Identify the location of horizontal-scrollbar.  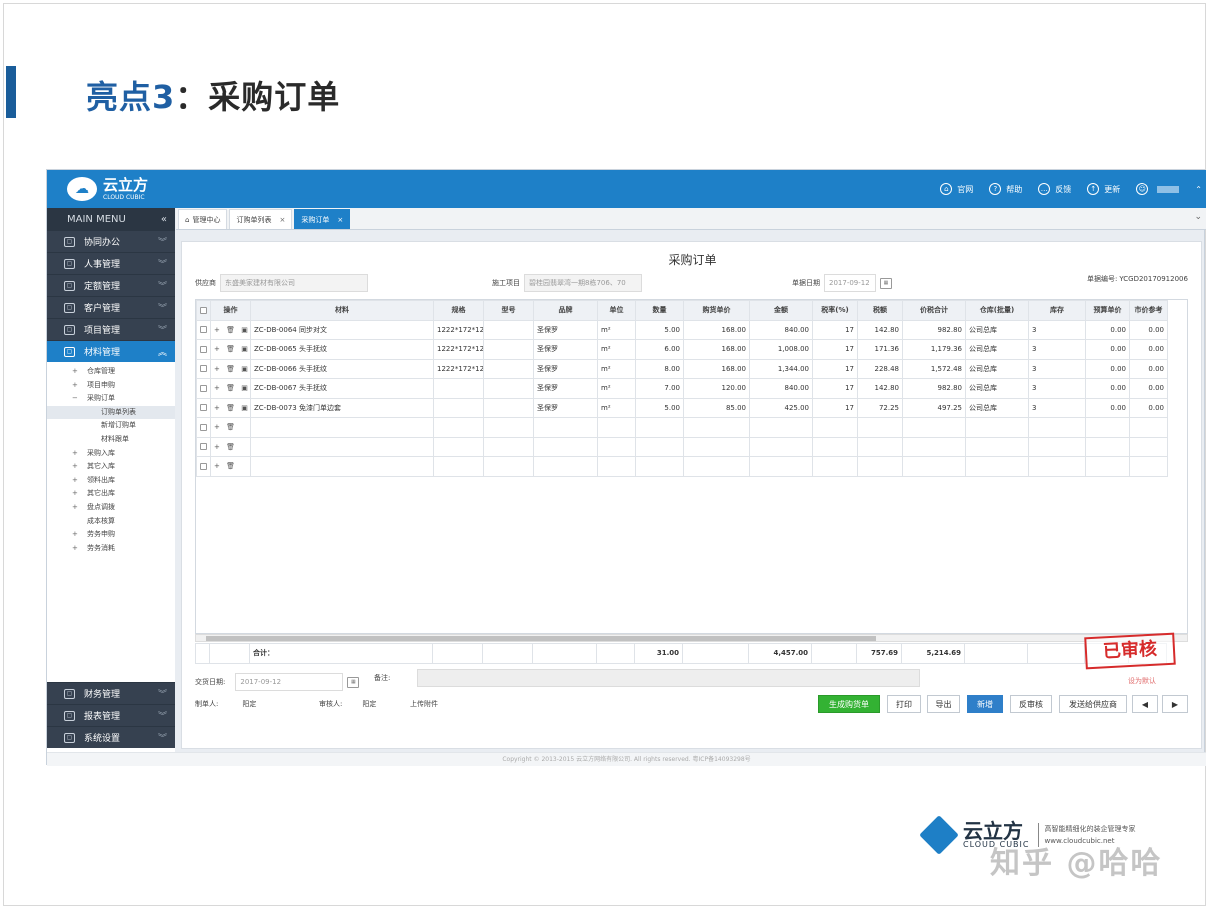
(691, 638).